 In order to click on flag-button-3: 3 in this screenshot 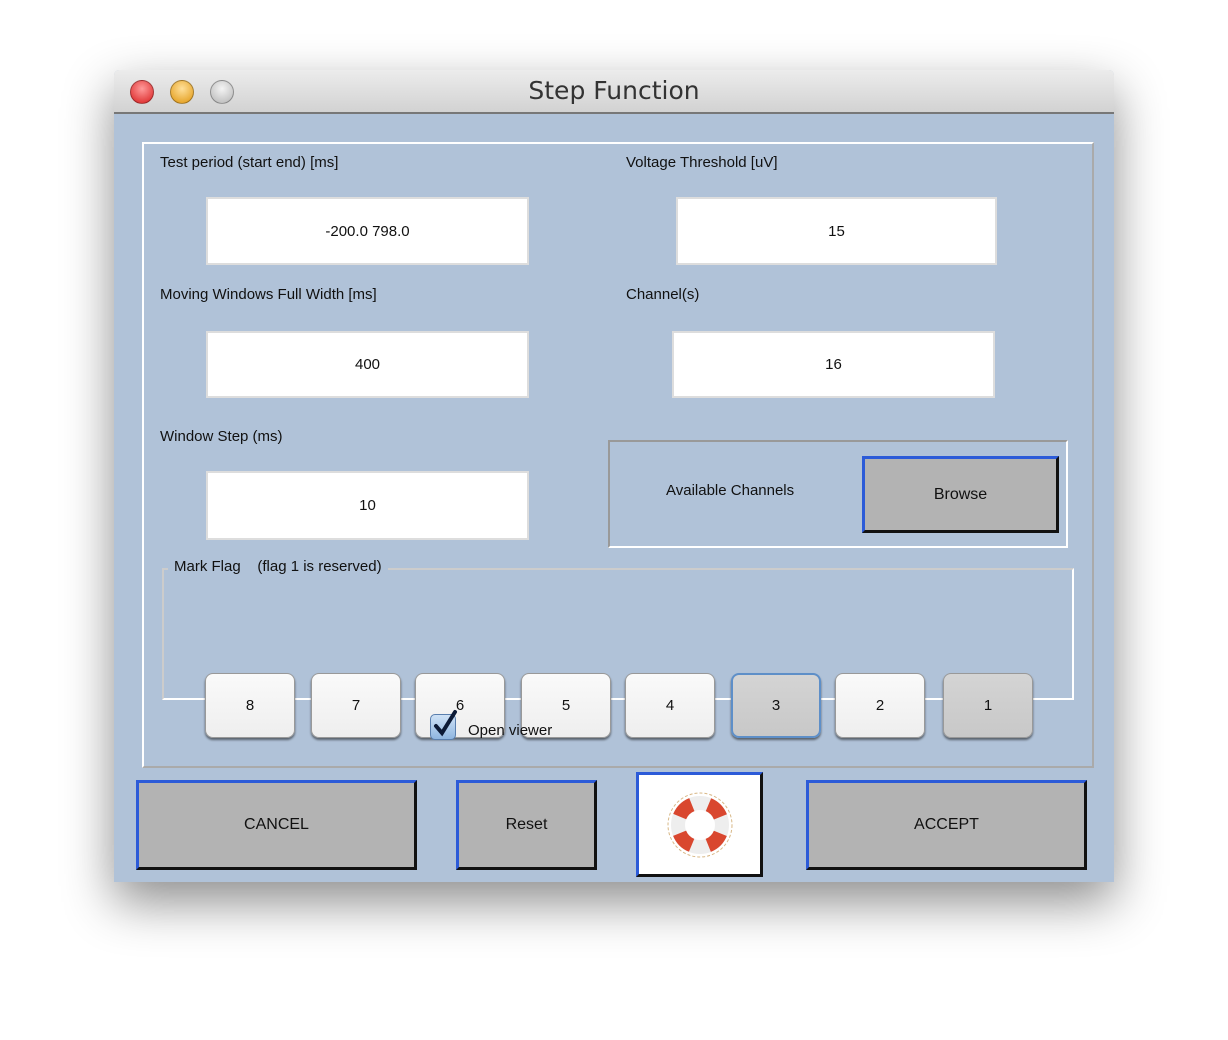, I will do `click(776, 705)`.